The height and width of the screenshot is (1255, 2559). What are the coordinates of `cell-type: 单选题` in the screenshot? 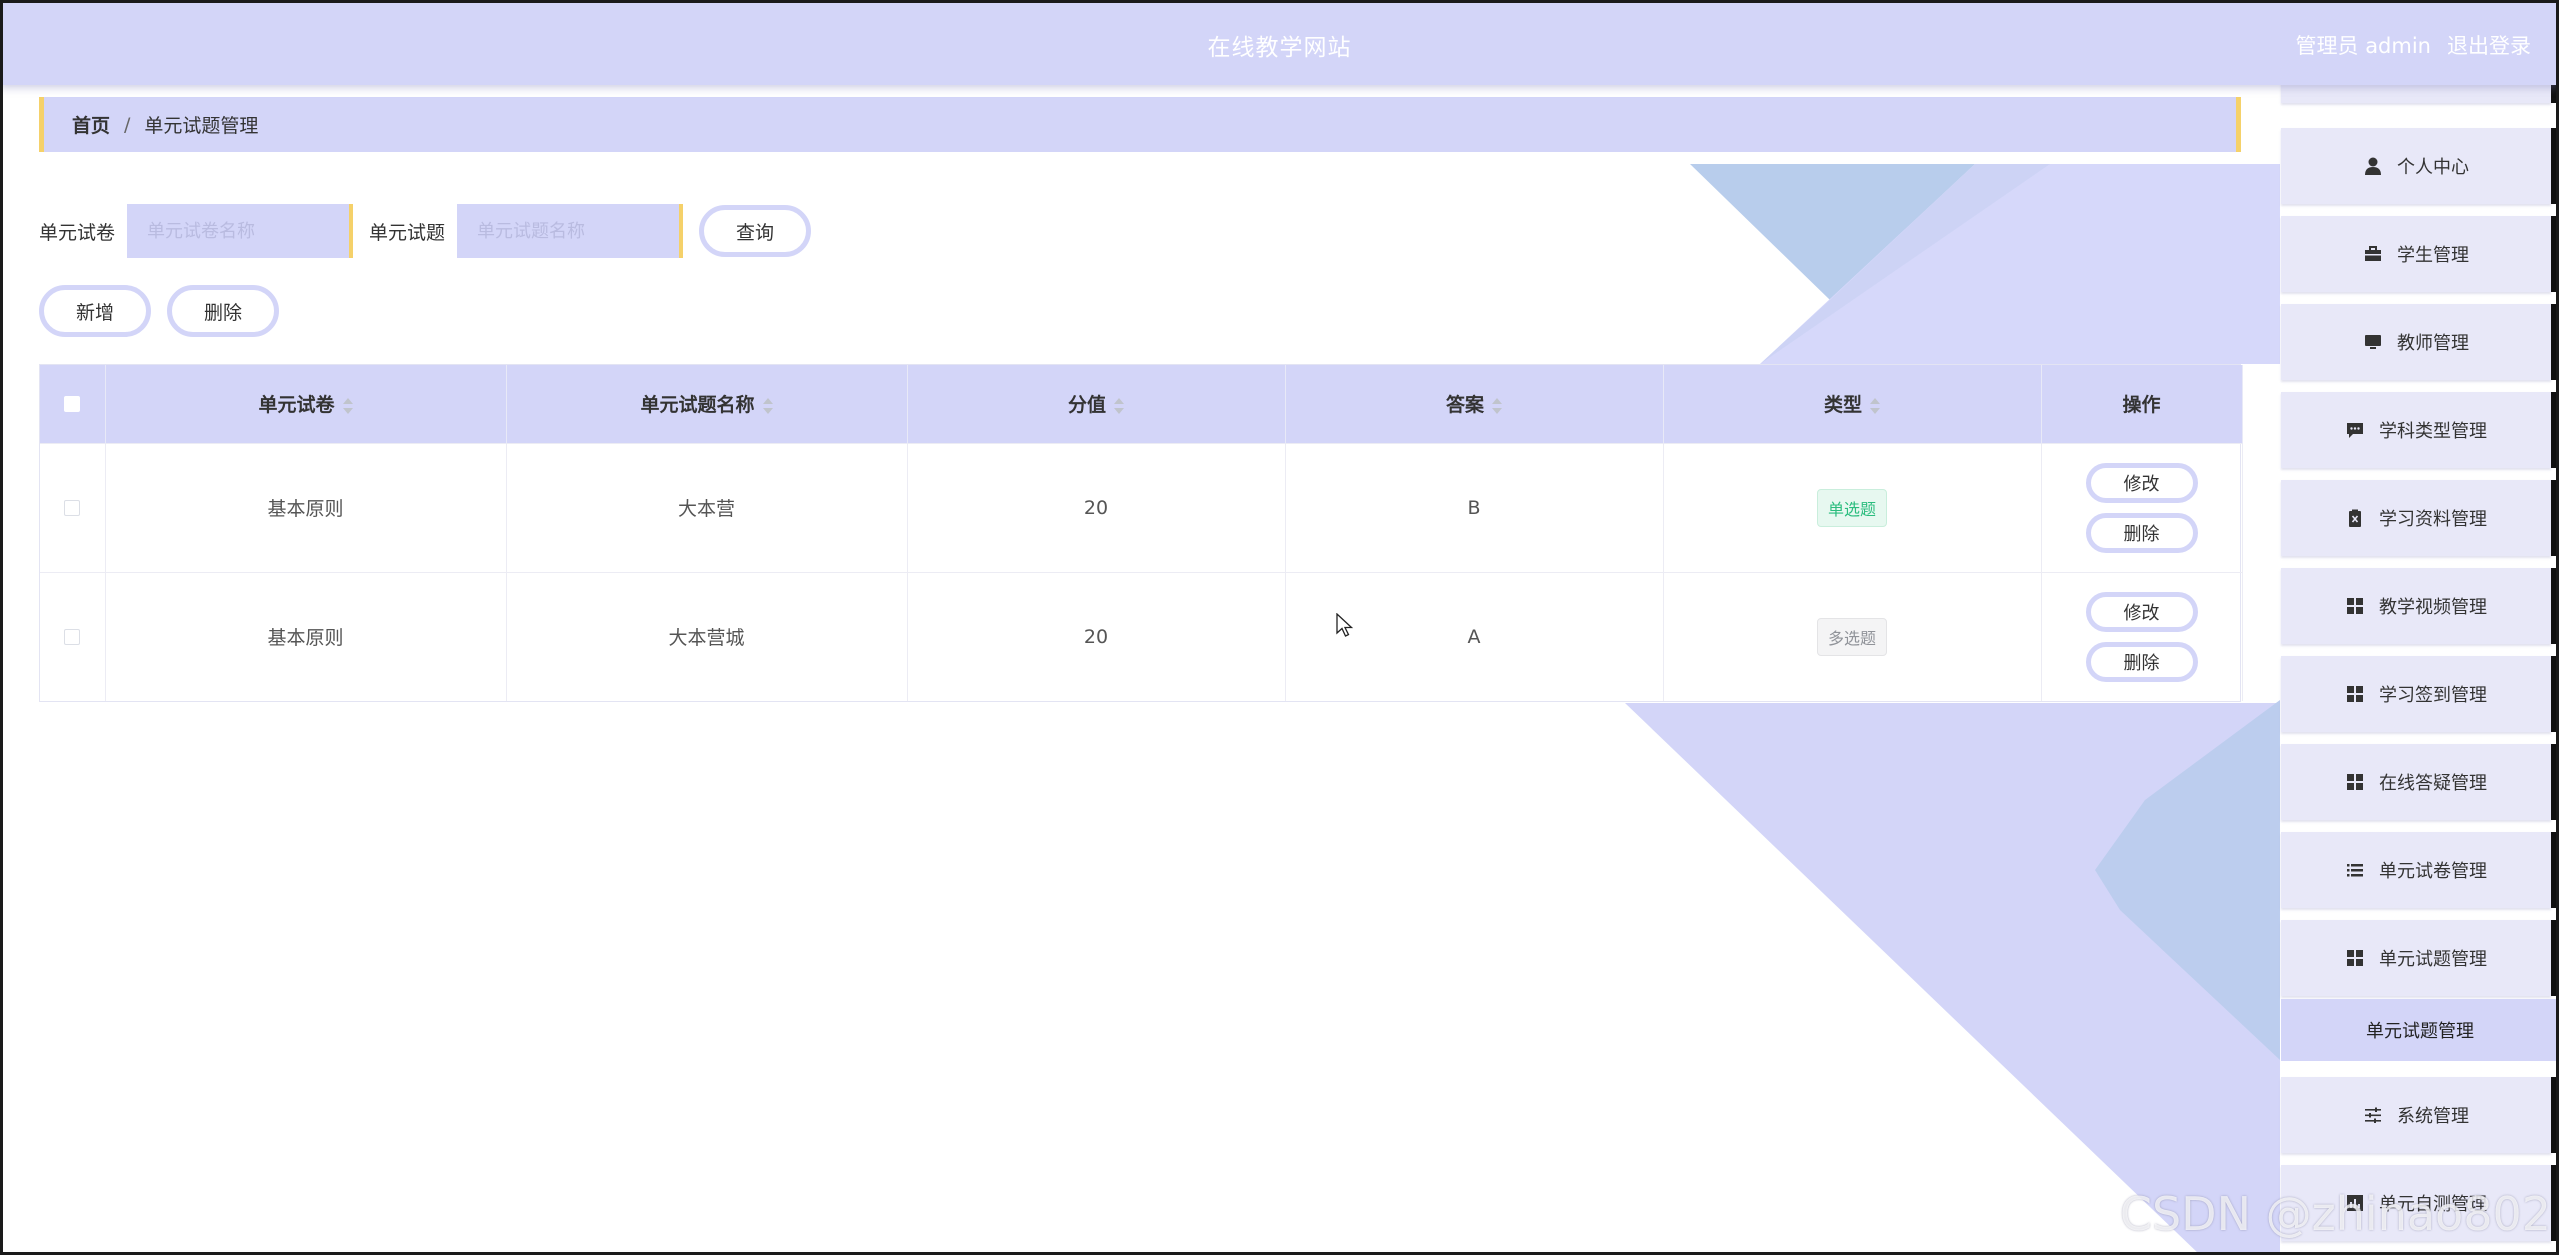 It's located at (1852, 507).